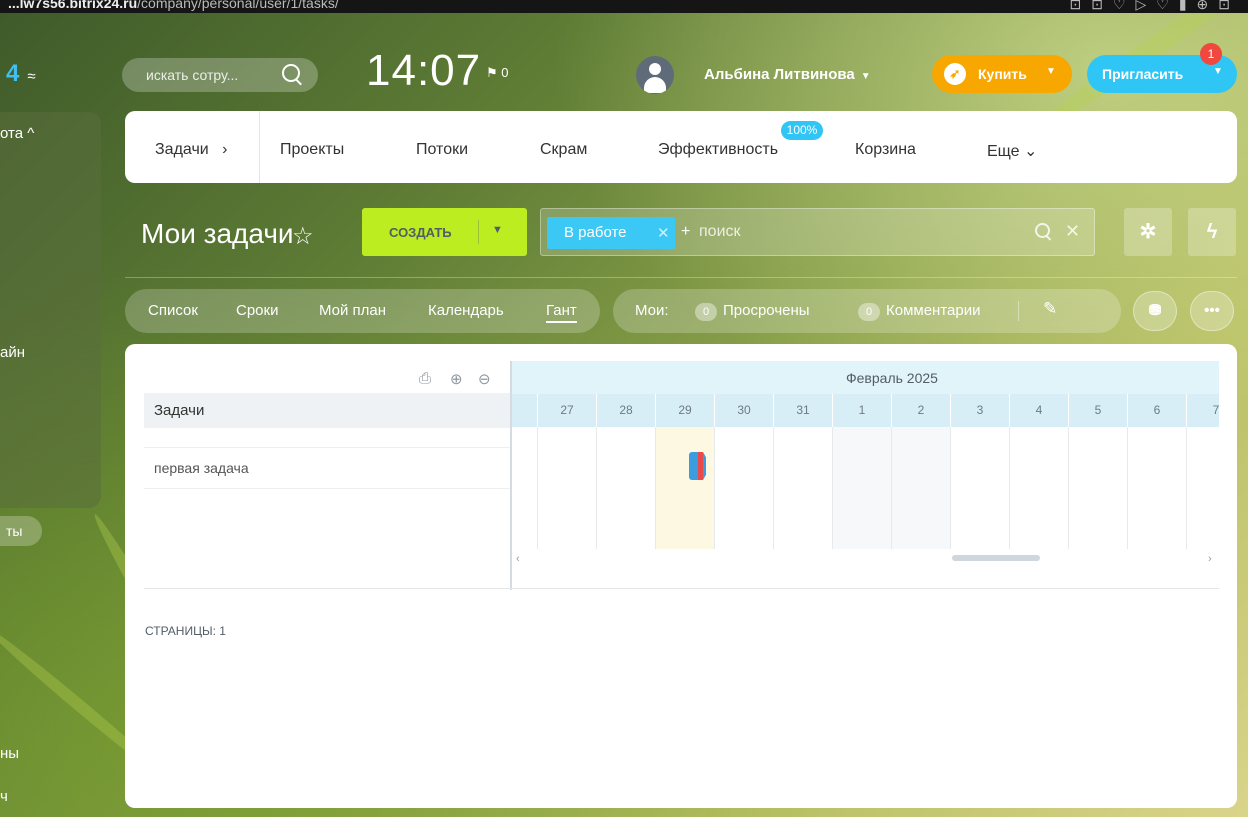  I want to click on column-splitter, so click(511, 475).